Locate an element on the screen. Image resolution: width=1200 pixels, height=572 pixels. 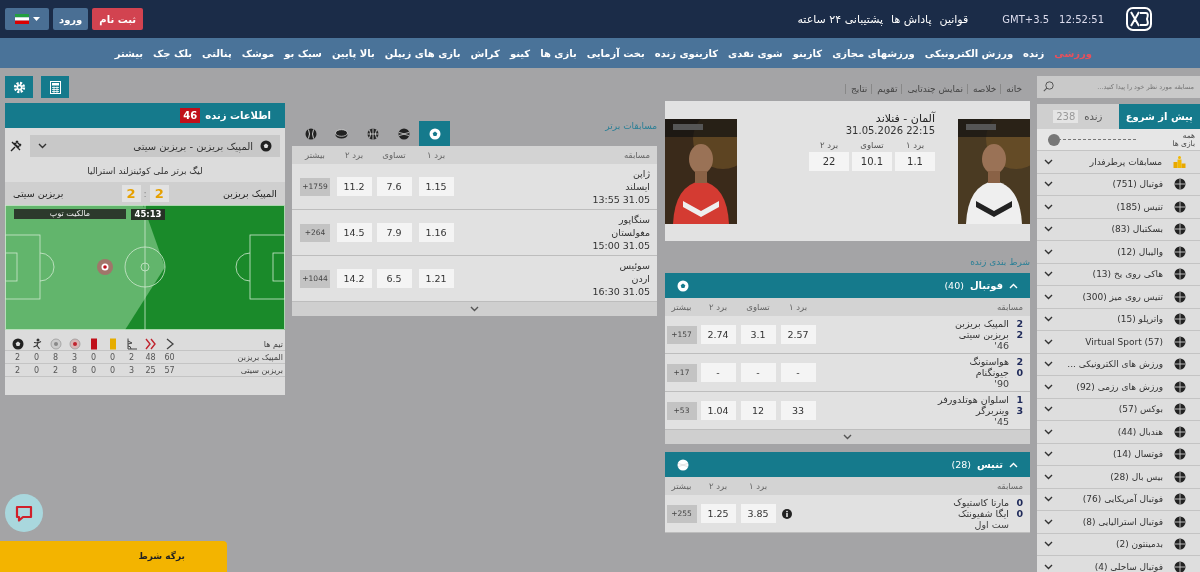
pin-icon is located at coordinates (16, 146).